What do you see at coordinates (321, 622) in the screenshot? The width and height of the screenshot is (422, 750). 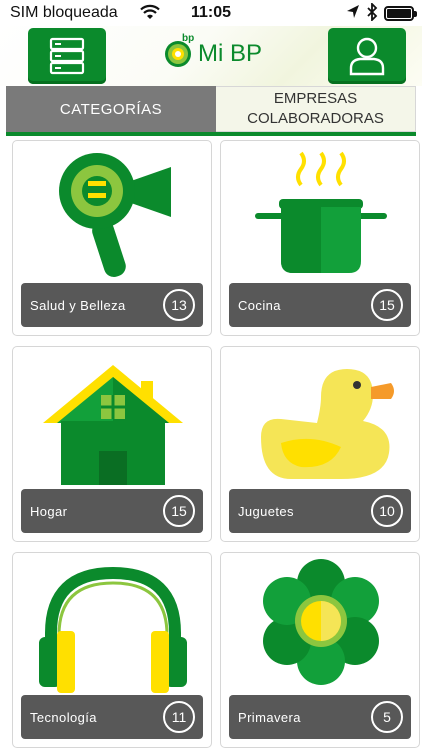 I see `flower-icon` at bounding box center [321, 622].